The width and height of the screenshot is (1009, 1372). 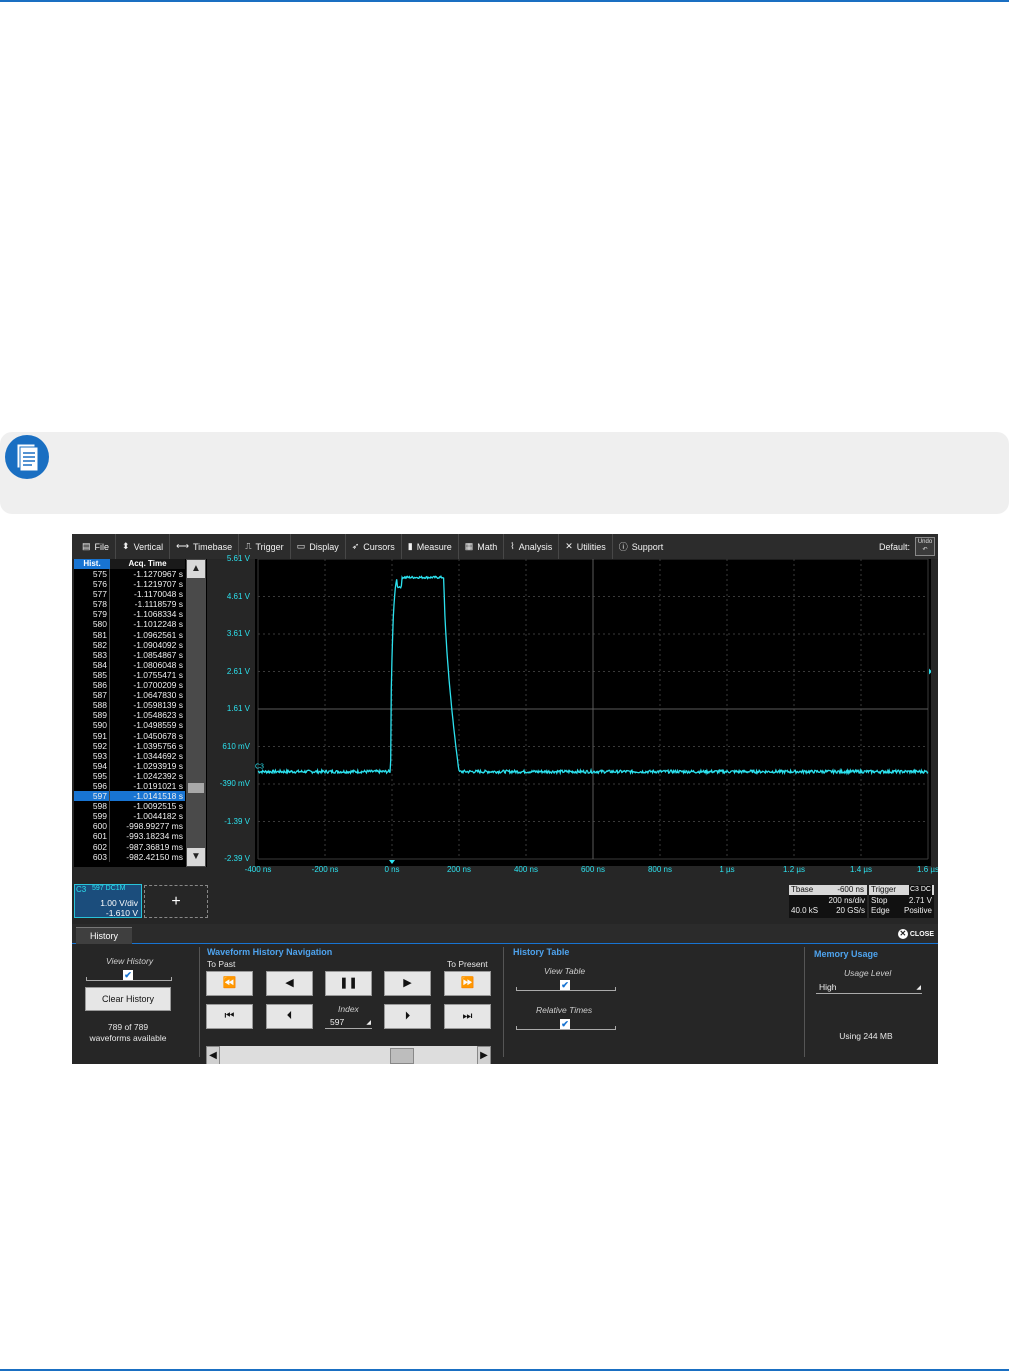 What do you see at coordinates (410, 546) in the screenshot?
I see `ruler-icon: ▮` at bounding box center [410, 546].